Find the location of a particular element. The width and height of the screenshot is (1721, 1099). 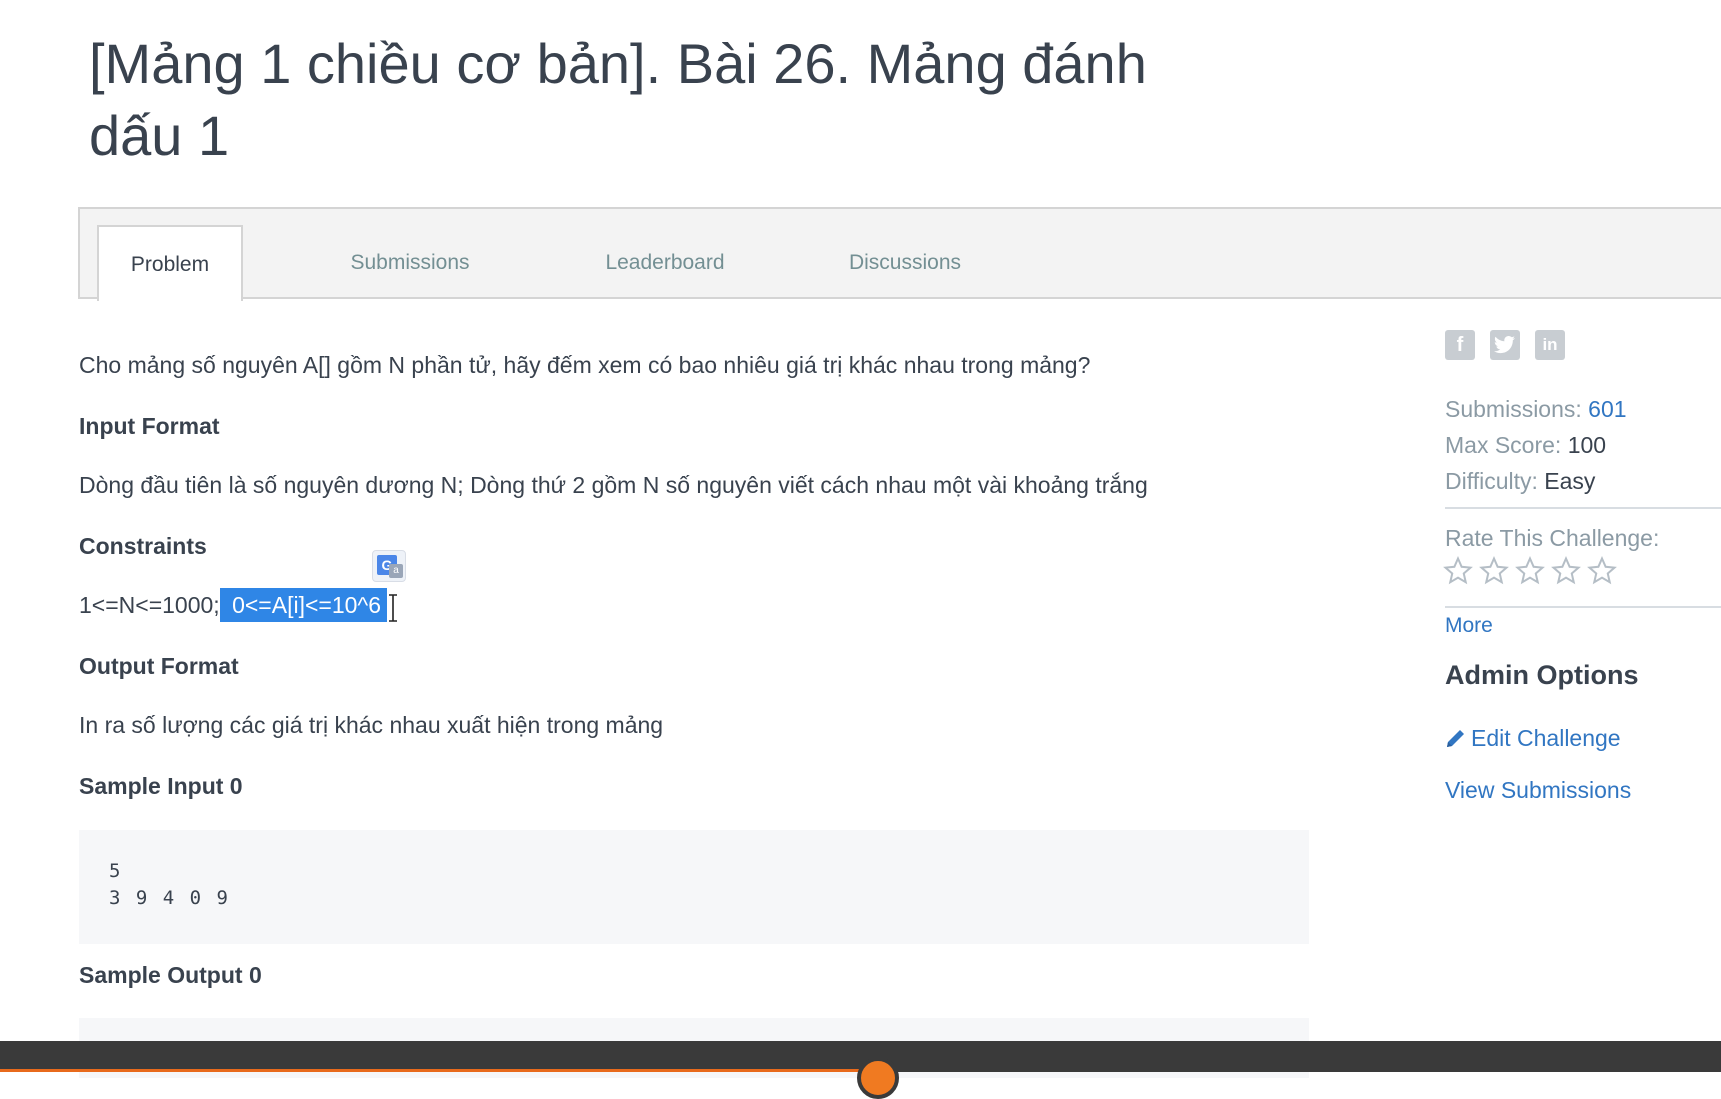

tab-submissions: Submissions is located at coordinates (410, 263).